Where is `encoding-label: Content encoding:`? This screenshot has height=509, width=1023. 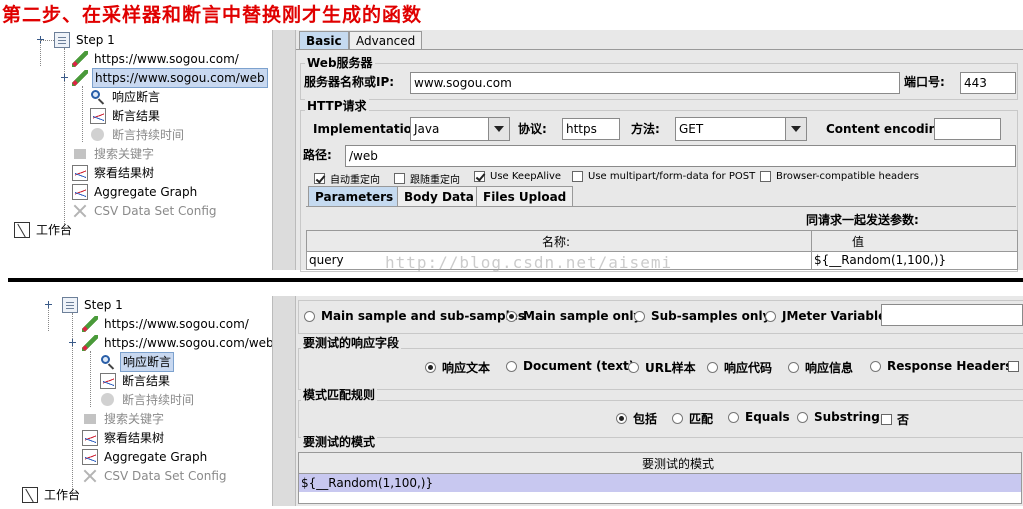
encoding-label: Content encoding: is located at coordinates (888, 129).